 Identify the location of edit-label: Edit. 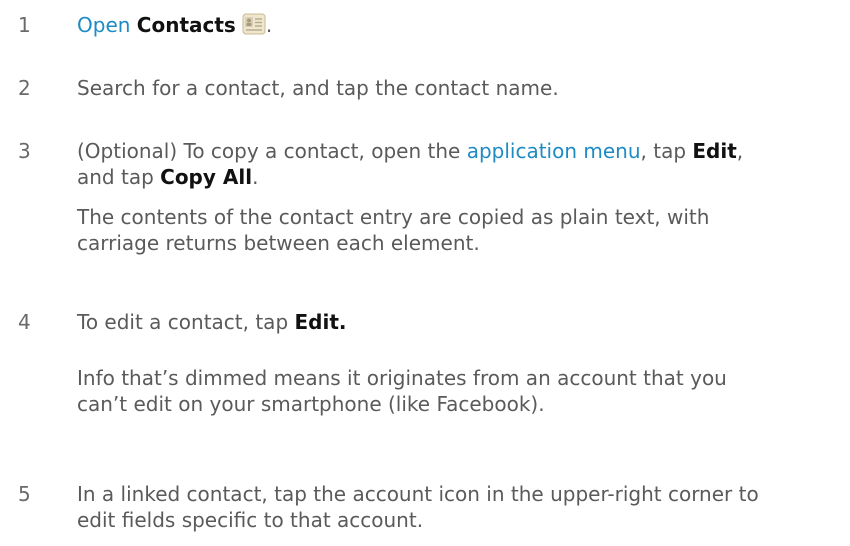
(714, 151).